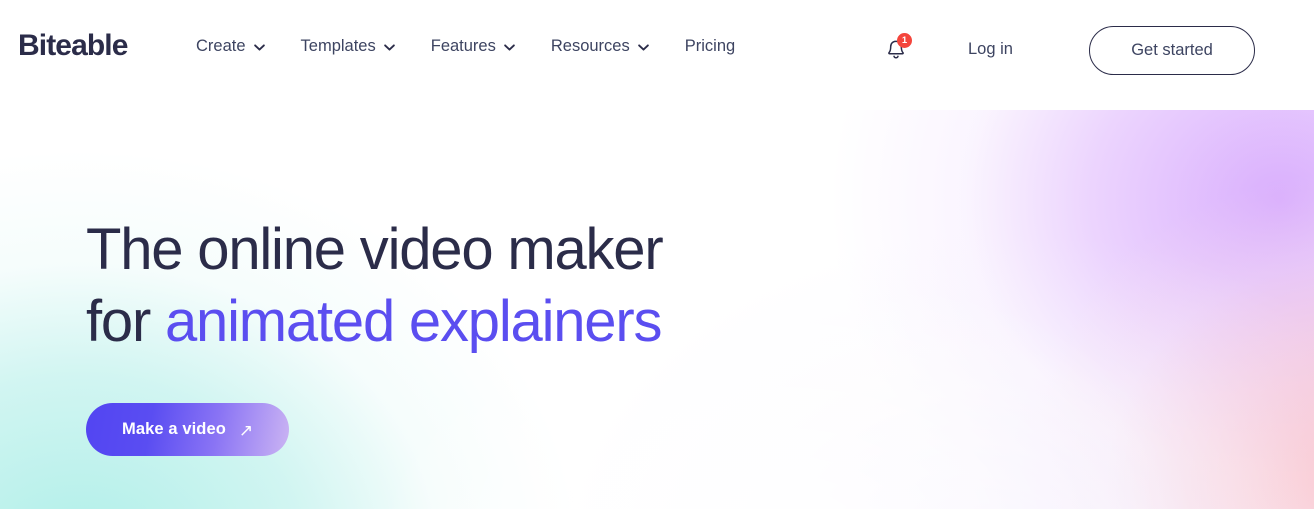  What do you see at coordinates (590, 46) in the screenshot?
I see `nav-item-label: Resources` at bounding box center [590, 46].